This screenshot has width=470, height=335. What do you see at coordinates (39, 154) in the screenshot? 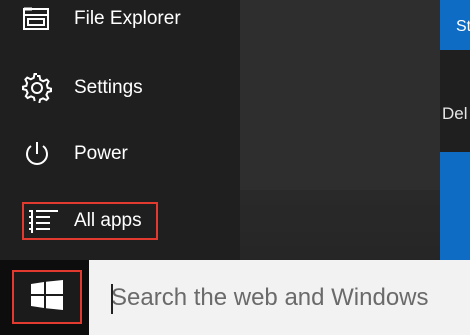
I see `power-icon` at bounding box center [39, 154].